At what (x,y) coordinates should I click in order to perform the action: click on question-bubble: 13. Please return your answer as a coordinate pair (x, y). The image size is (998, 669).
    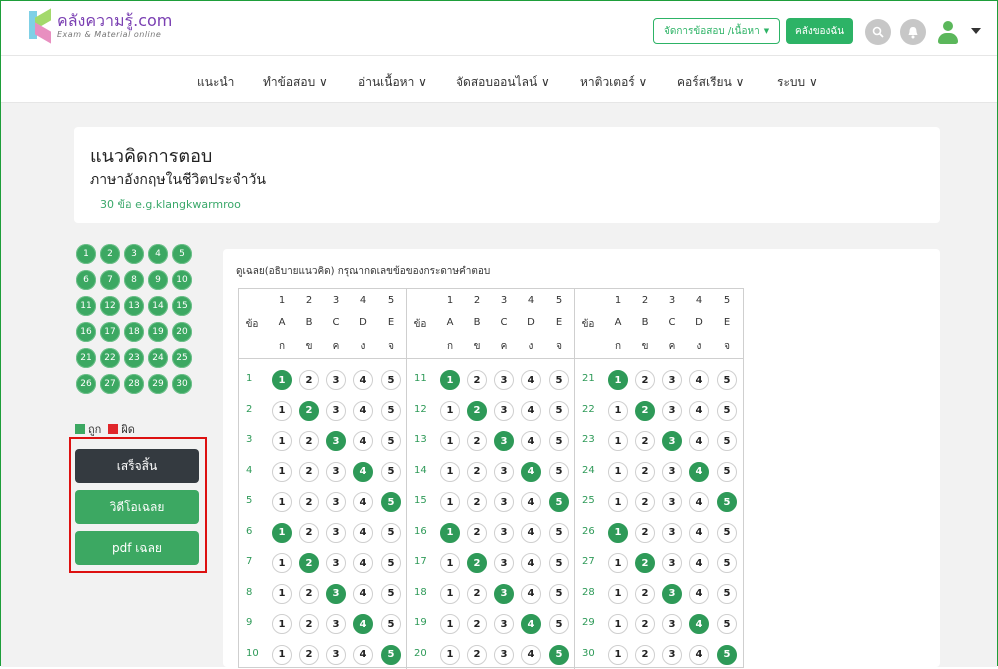
    Looking at the image, I should click on (134, 306).